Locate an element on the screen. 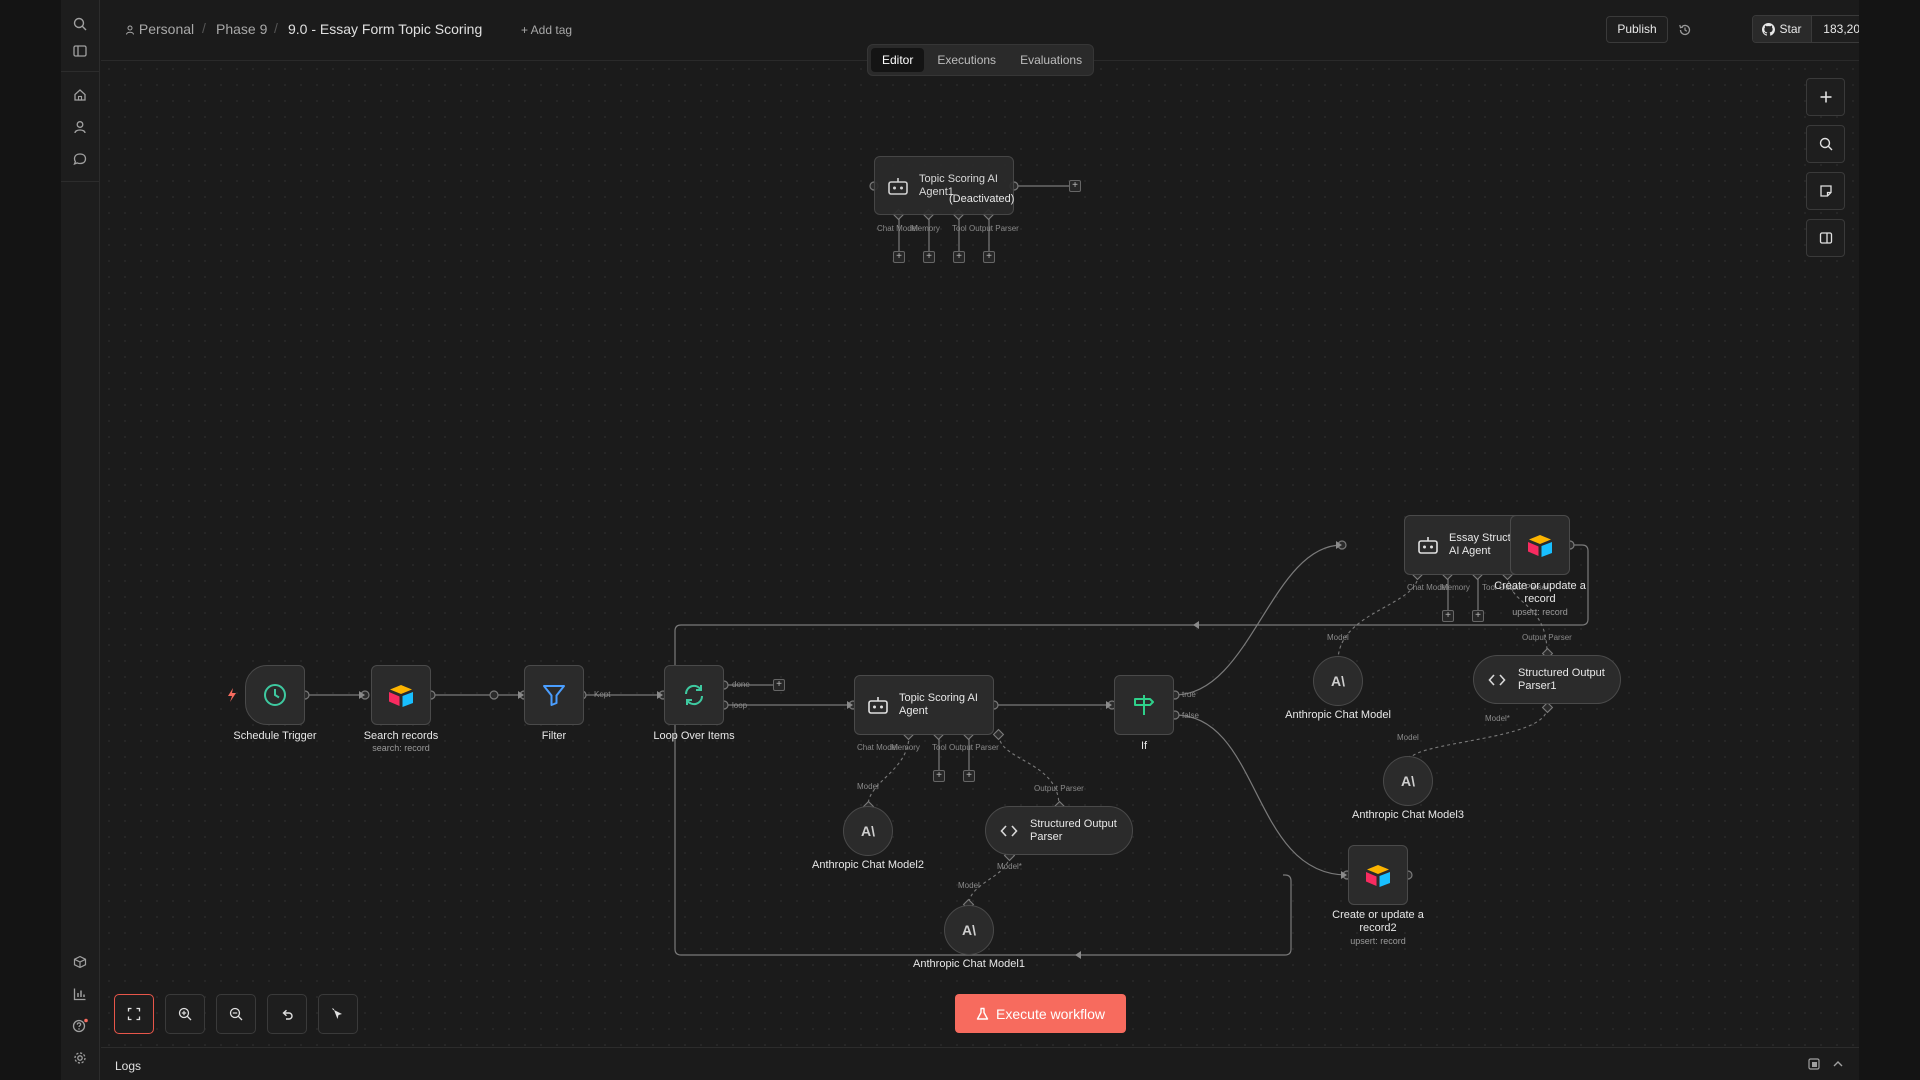  node-structured-output-parser: Structured Output Parser is located at coordinates (1059, 830).